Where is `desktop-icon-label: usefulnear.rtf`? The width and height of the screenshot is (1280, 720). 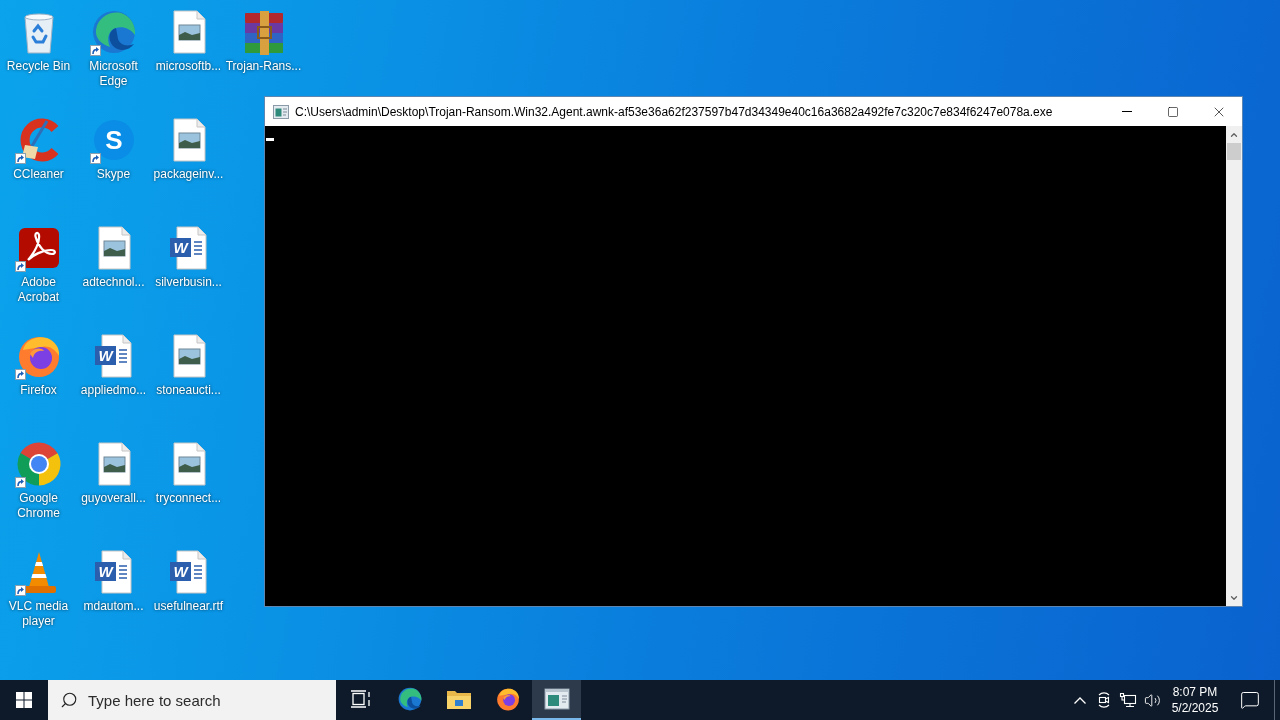 desktop-icon-label: usefulnear.rtf is located at coordinates (188, 606).